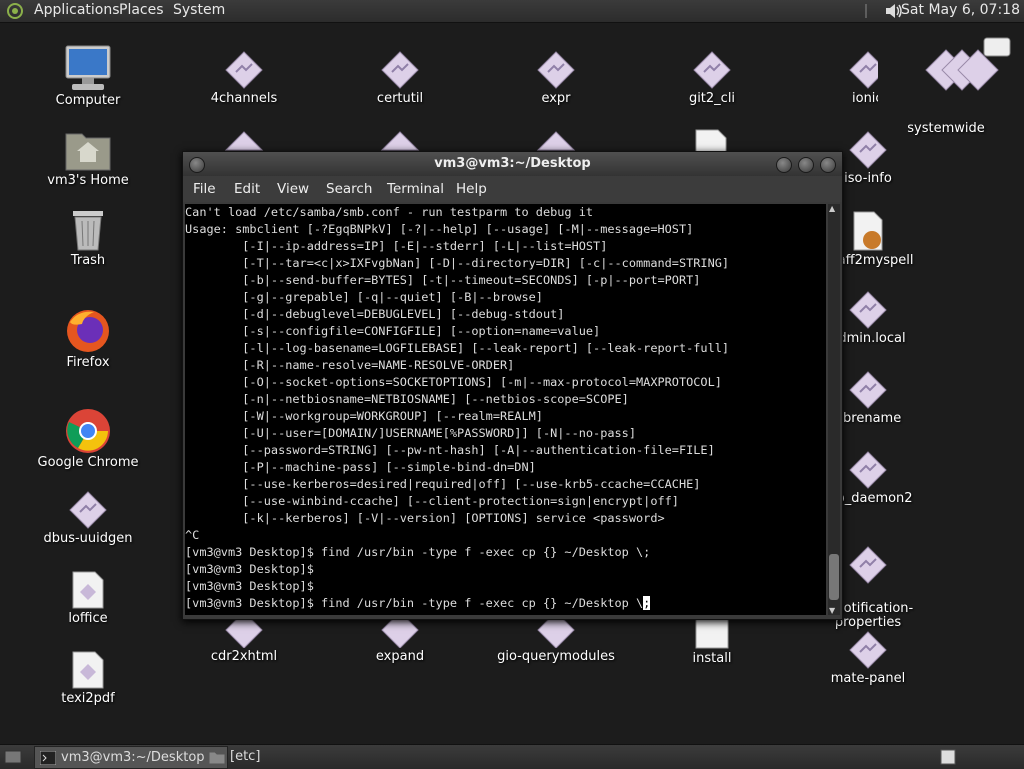  Describe the element at coordinates (77, 10) in the screenshot. I see `applications-menu: Applications` at that location.